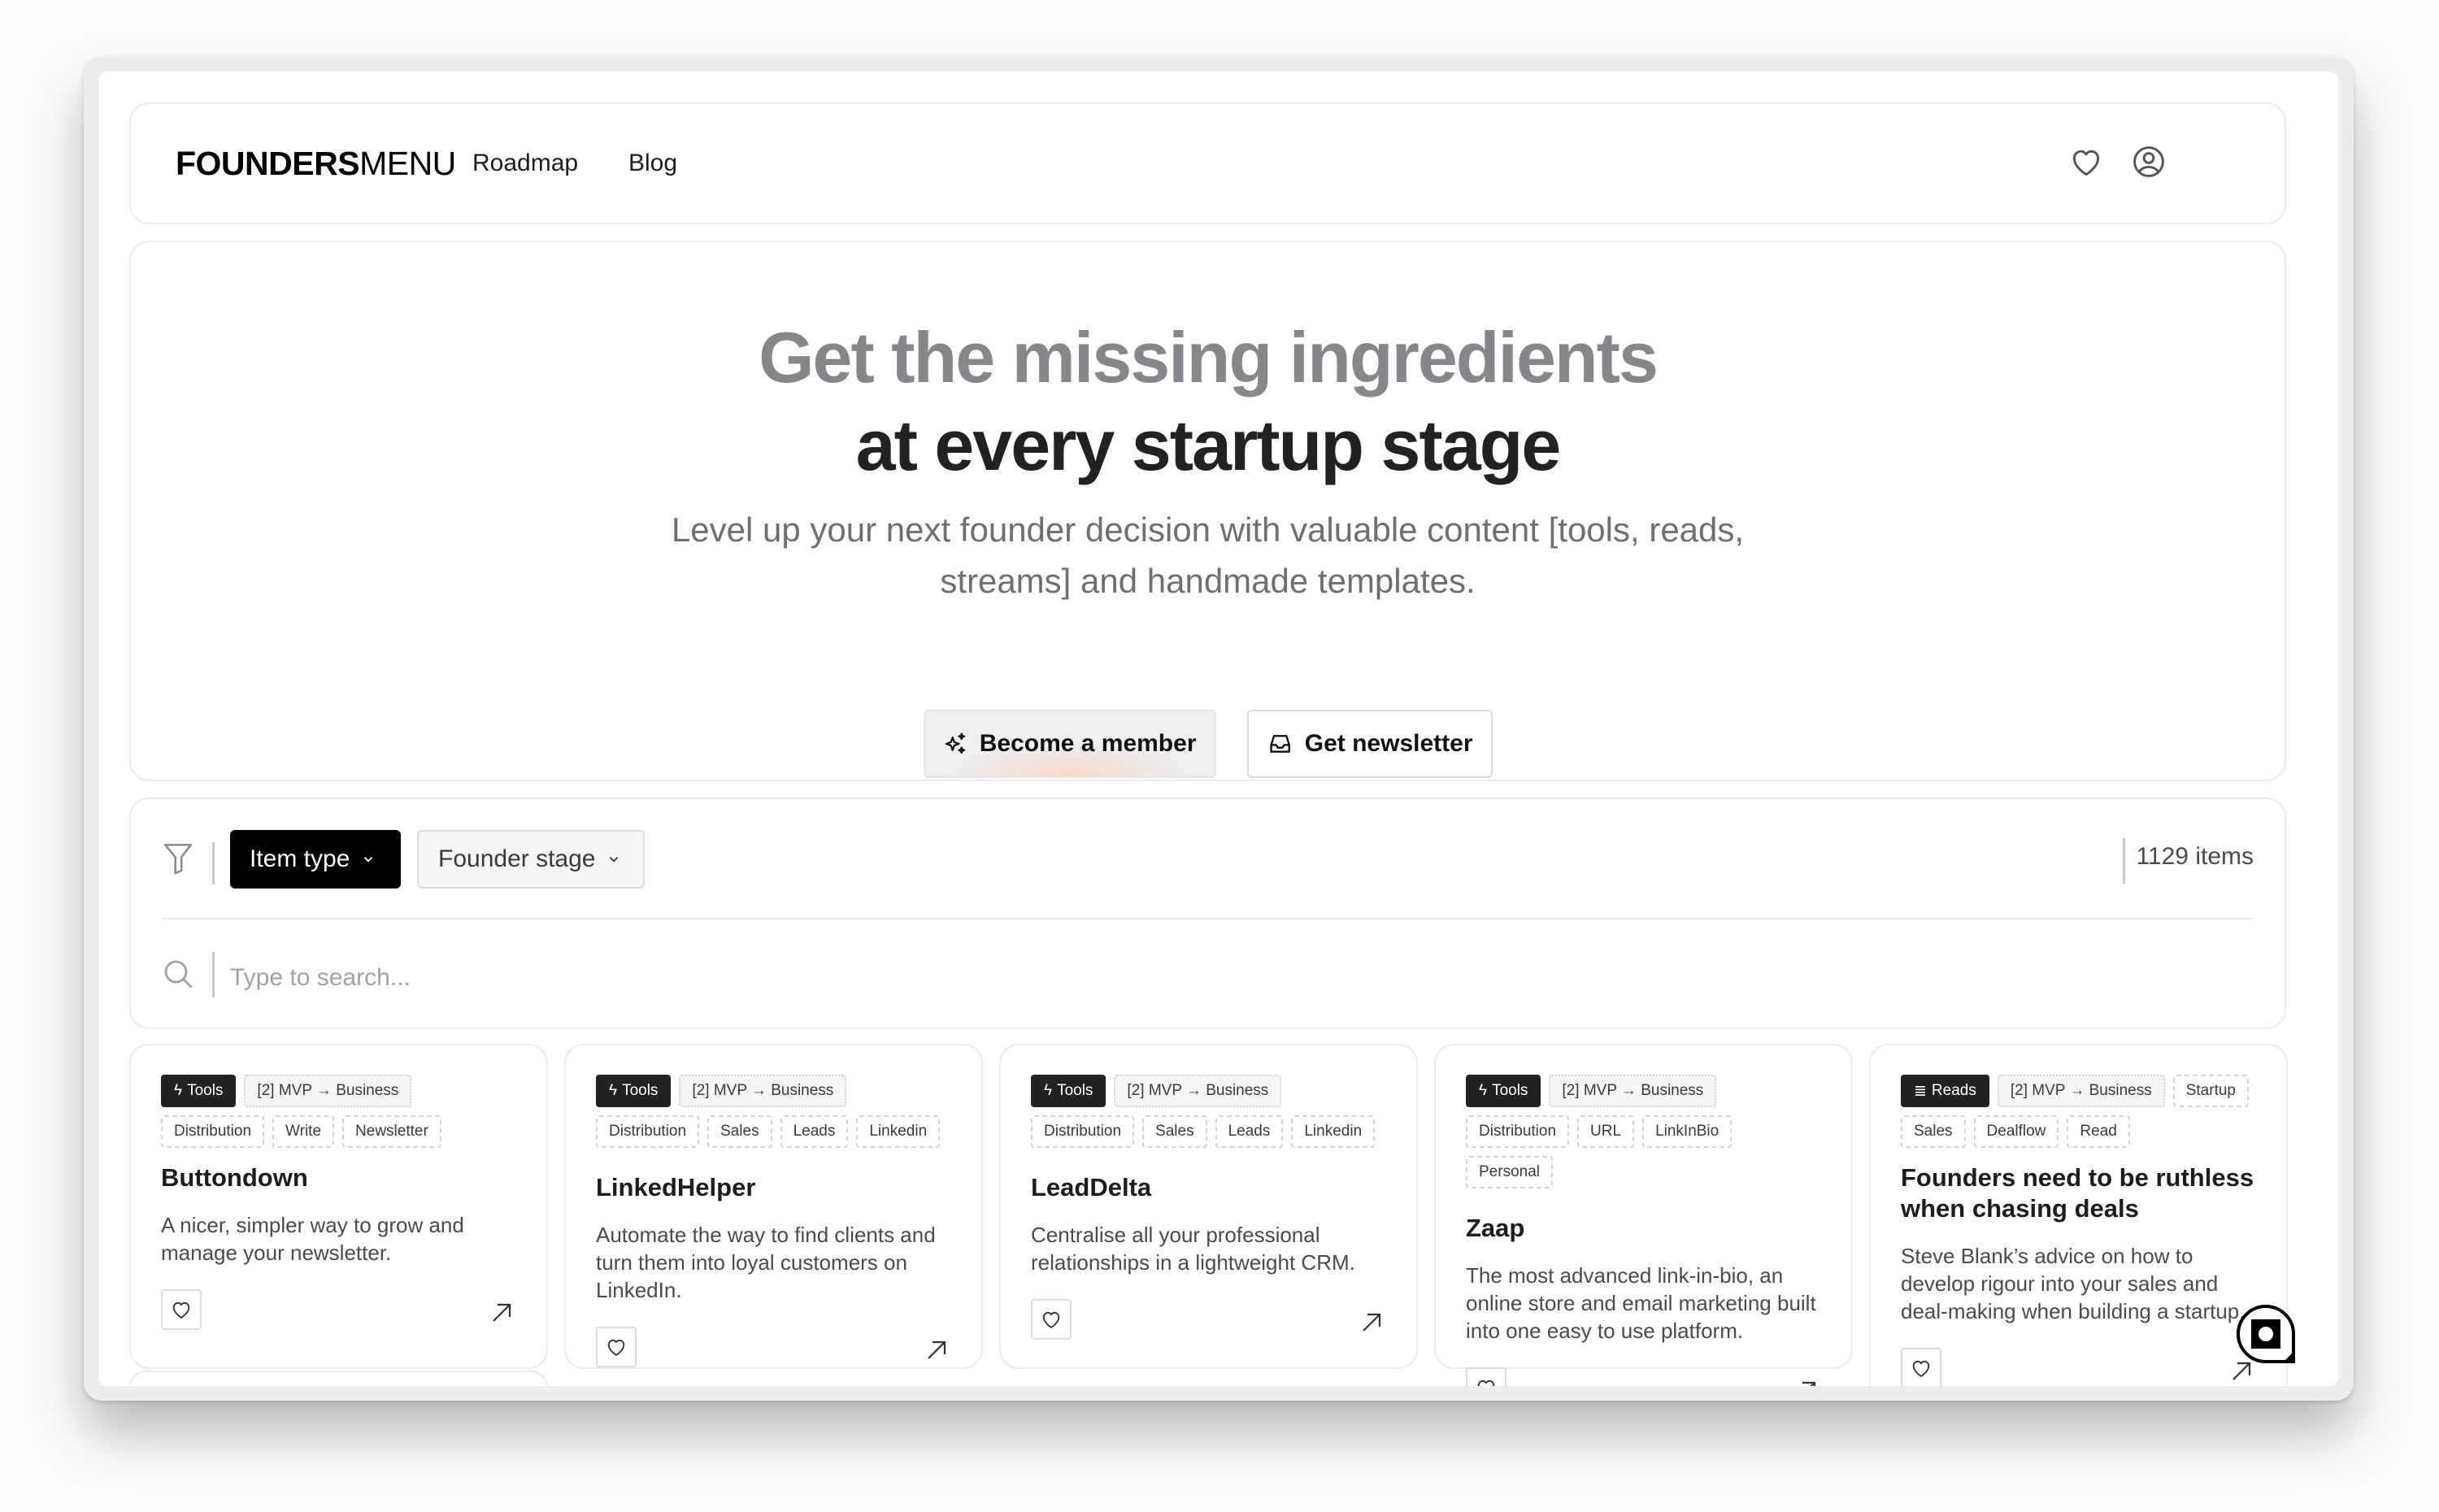 Image resolution: width=2439 pixels, height=1512 pixels. What do you see at coordinates (531, 859) in the screenshot?
I see `founder-stage-dropdown: Founder stage` at bounding box center [531, 859].